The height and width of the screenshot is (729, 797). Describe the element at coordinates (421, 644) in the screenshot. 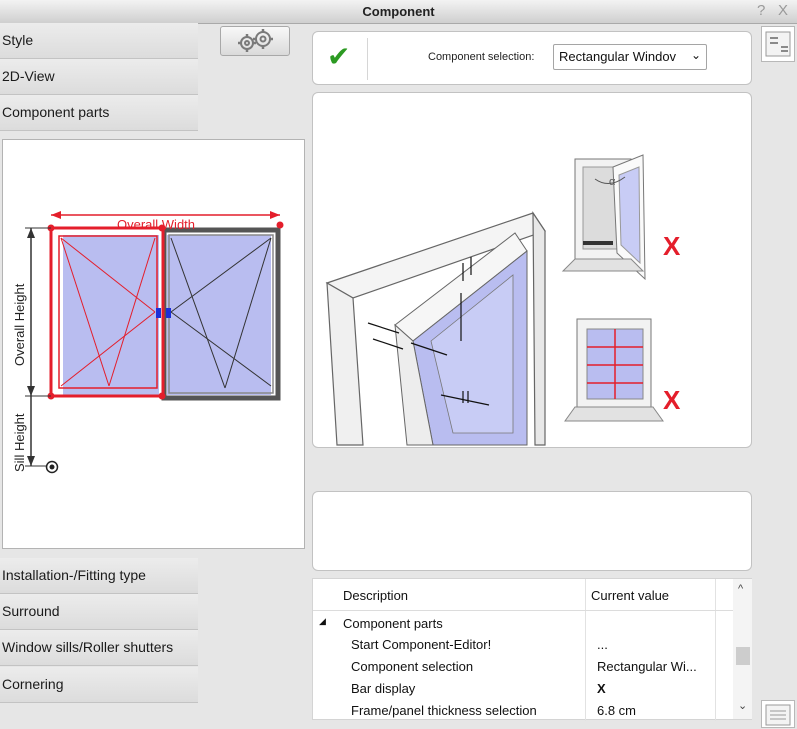

I see `row-description: Start Component-Editor!` at that location.